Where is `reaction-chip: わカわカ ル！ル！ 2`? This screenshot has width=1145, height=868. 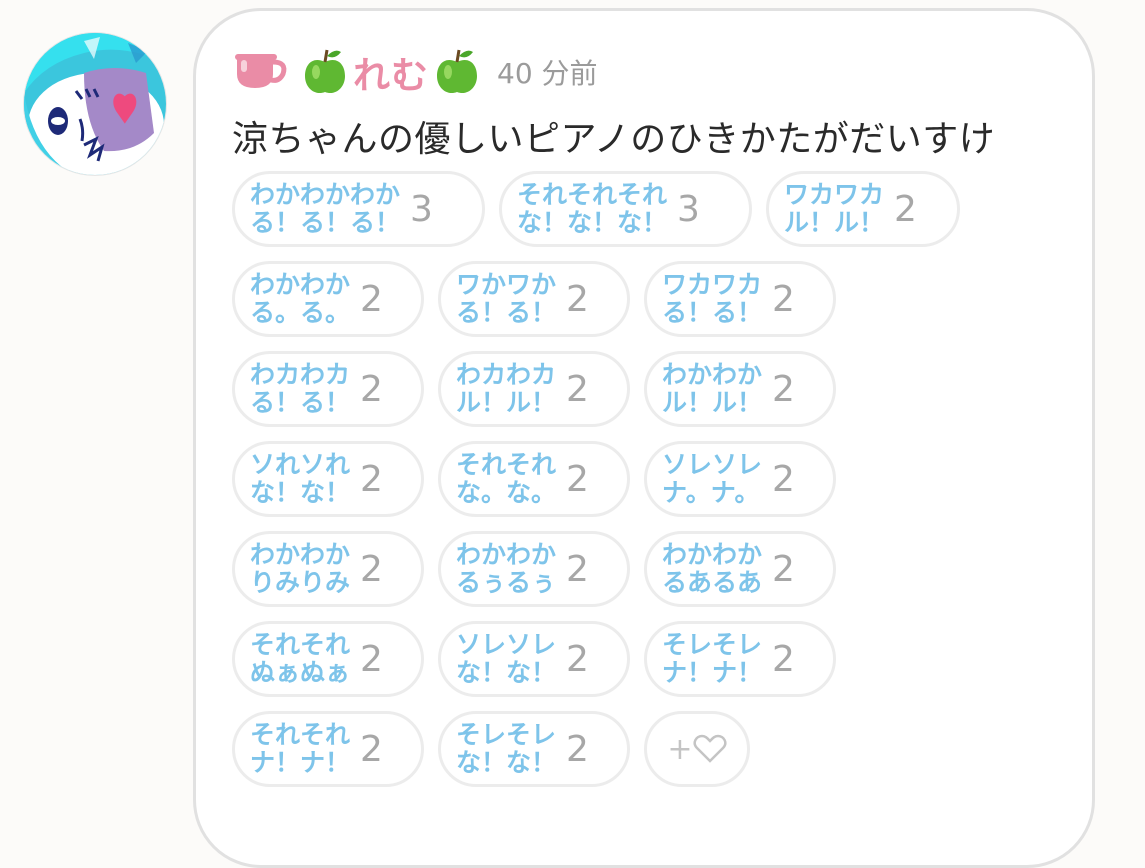
reaction-chip: わカわカ ル！ル！ 2 is located at coordinates (534, 389).